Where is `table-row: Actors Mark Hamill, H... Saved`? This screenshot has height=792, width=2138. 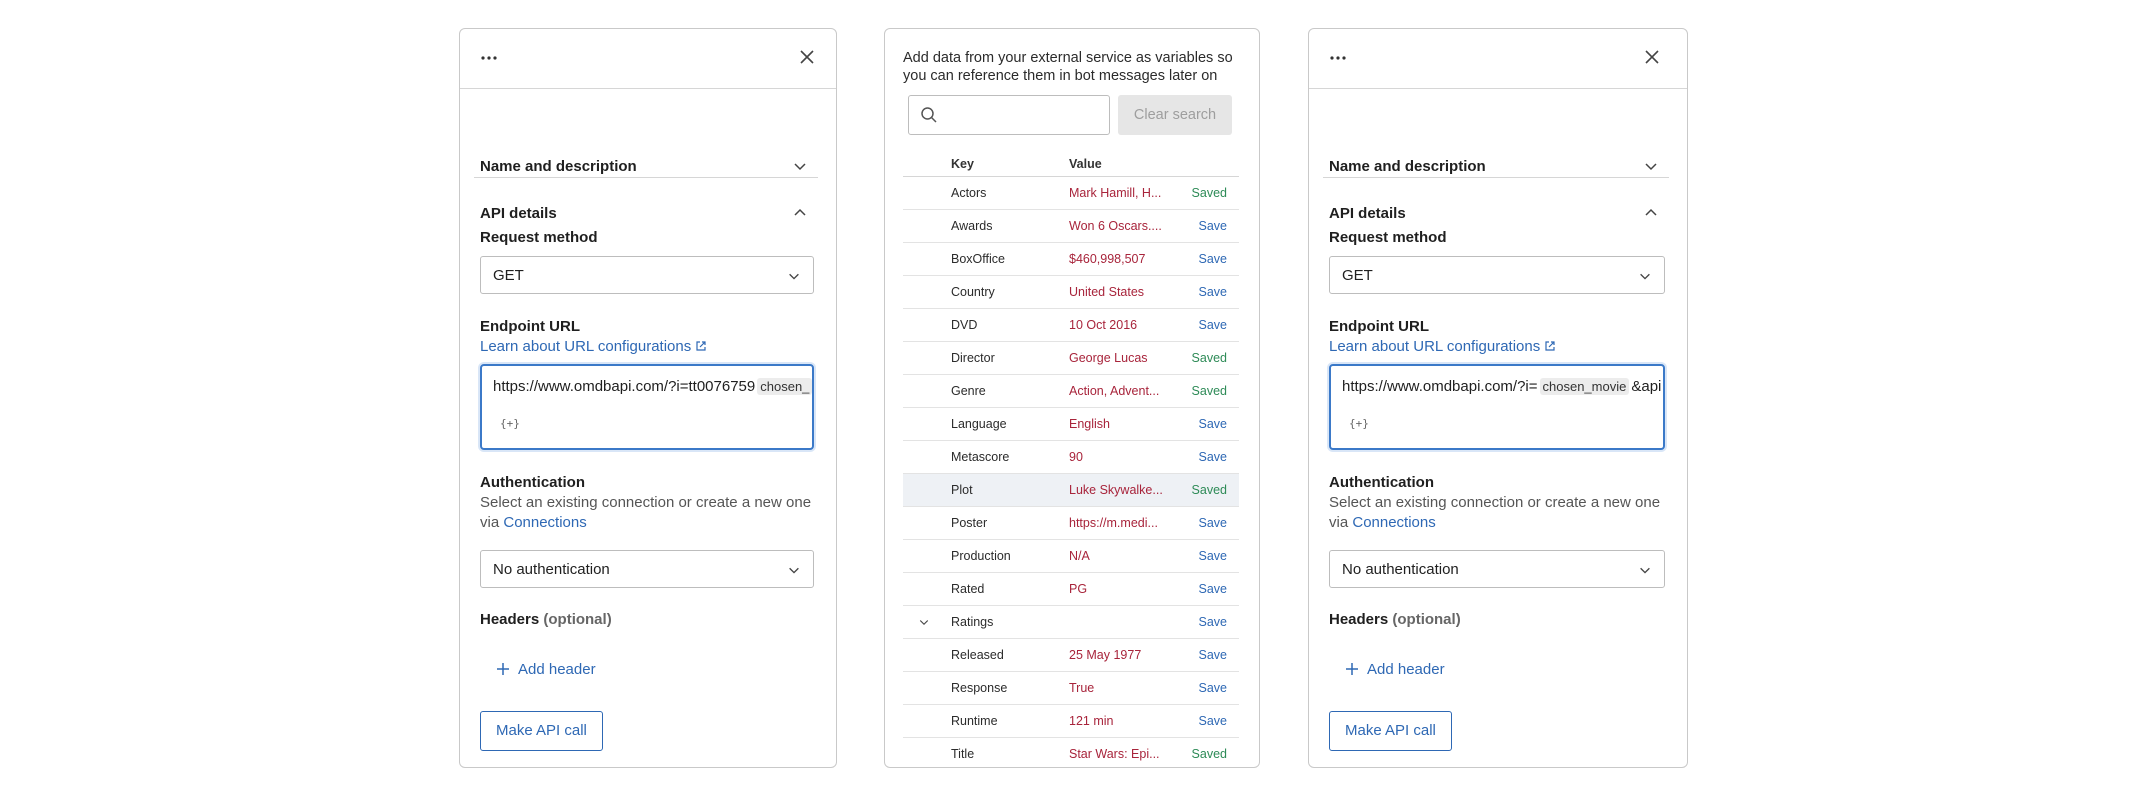
table-row: Actors Mark Hamill, H... Saved is located at coordinates (1071, 193).